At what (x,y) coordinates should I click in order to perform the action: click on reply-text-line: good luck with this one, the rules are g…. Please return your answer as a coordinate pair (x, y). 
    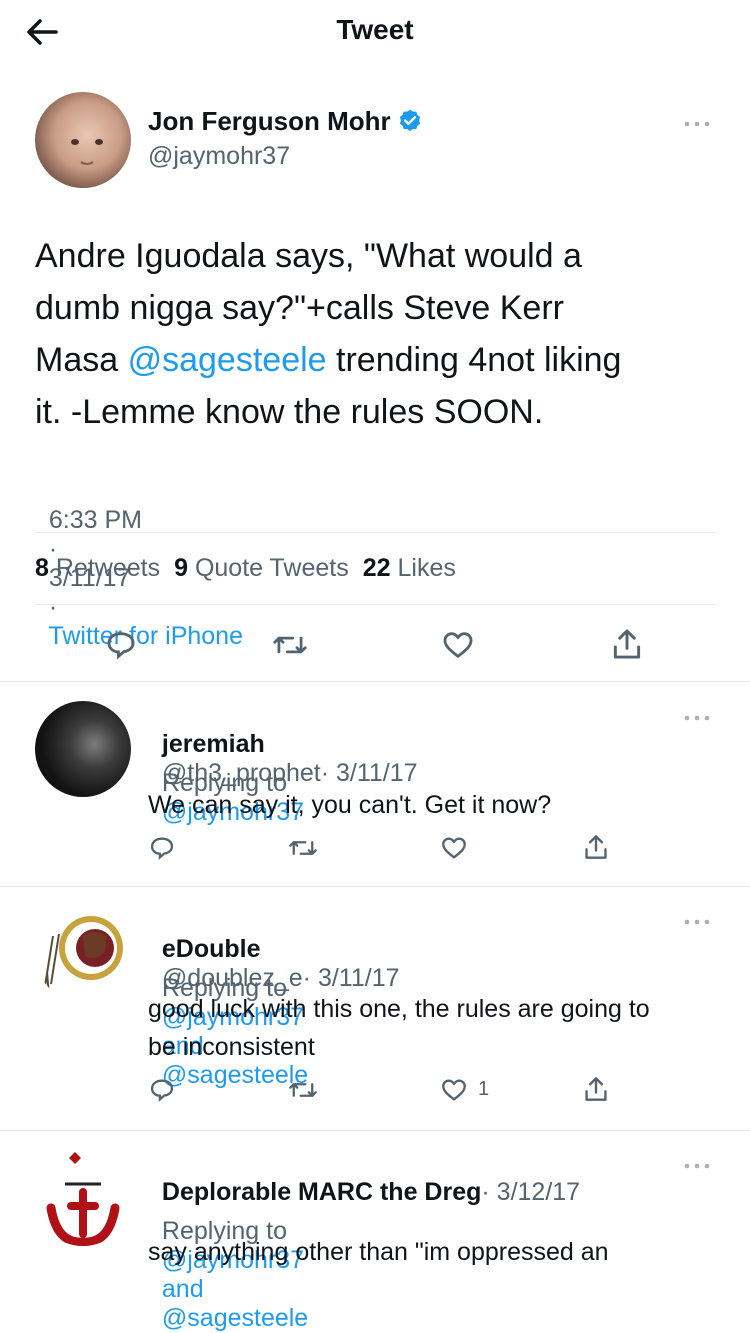
    Looking at the image, I should click on (399, 1009).